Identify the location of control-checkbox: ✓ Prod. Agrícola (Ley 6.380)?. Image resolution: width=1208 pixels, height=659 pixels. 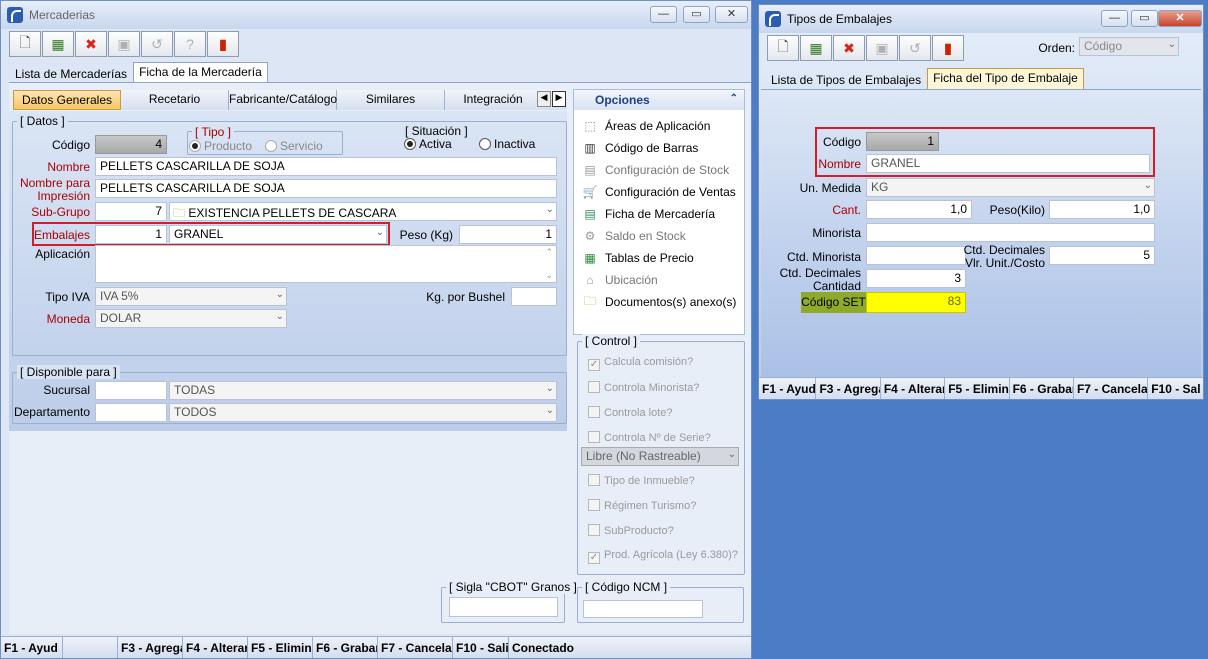
(663, 556).